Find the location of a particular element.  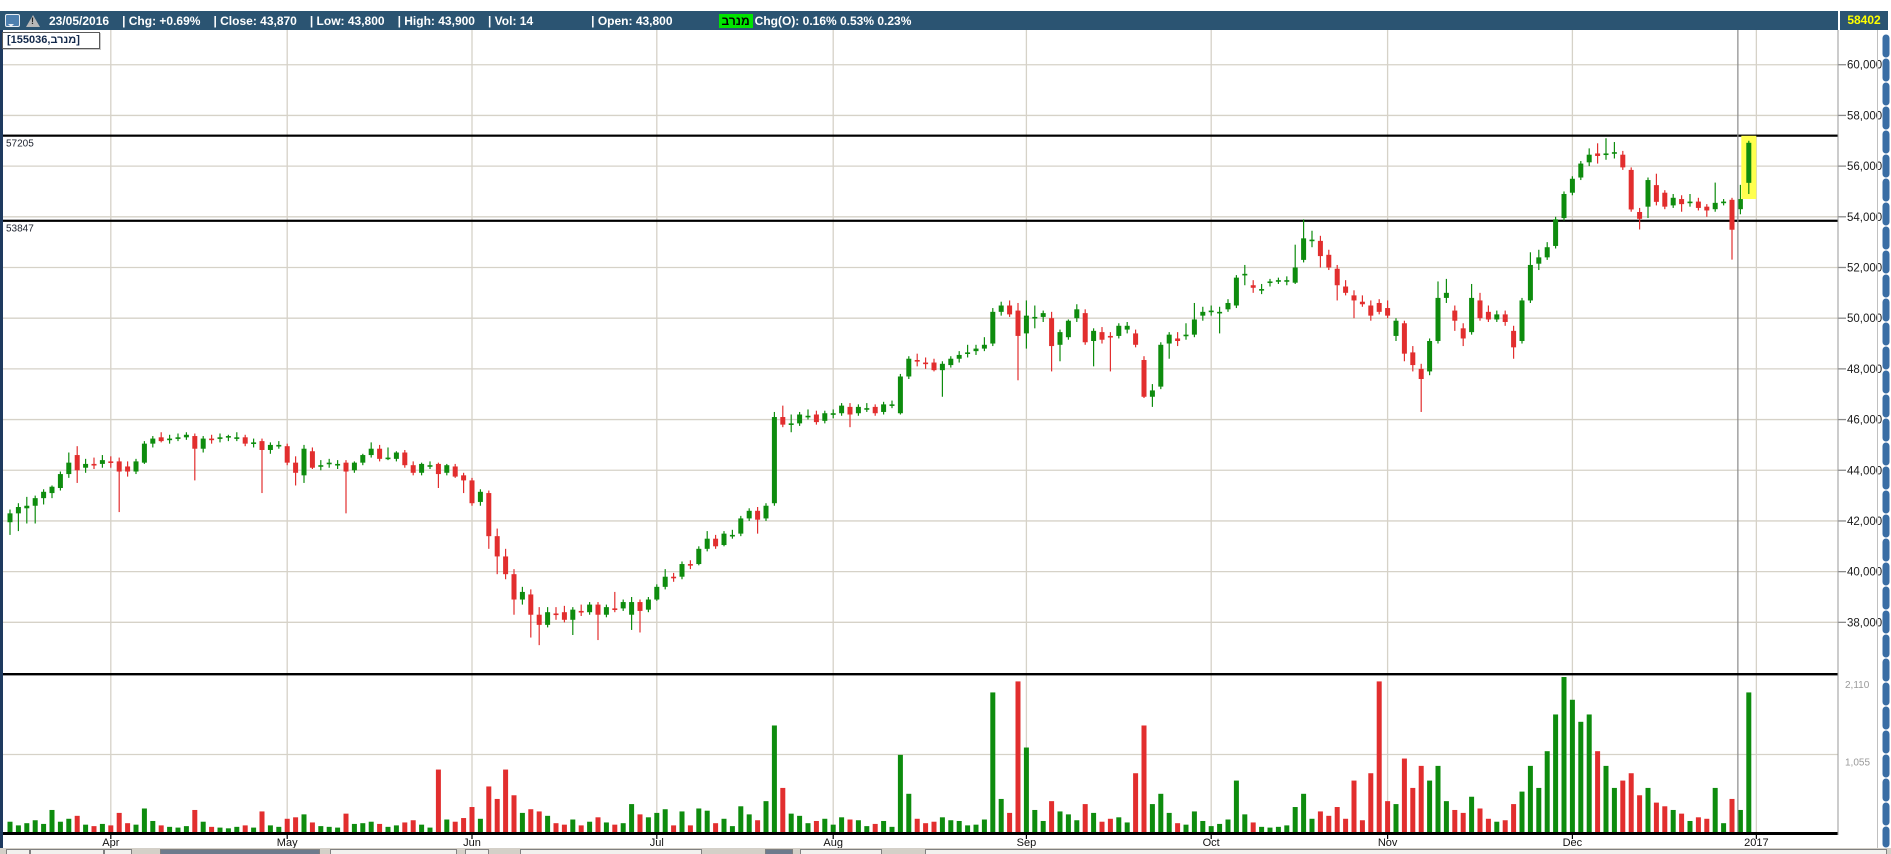

price-line-label: 57205 is located at coordinates (20, 144).